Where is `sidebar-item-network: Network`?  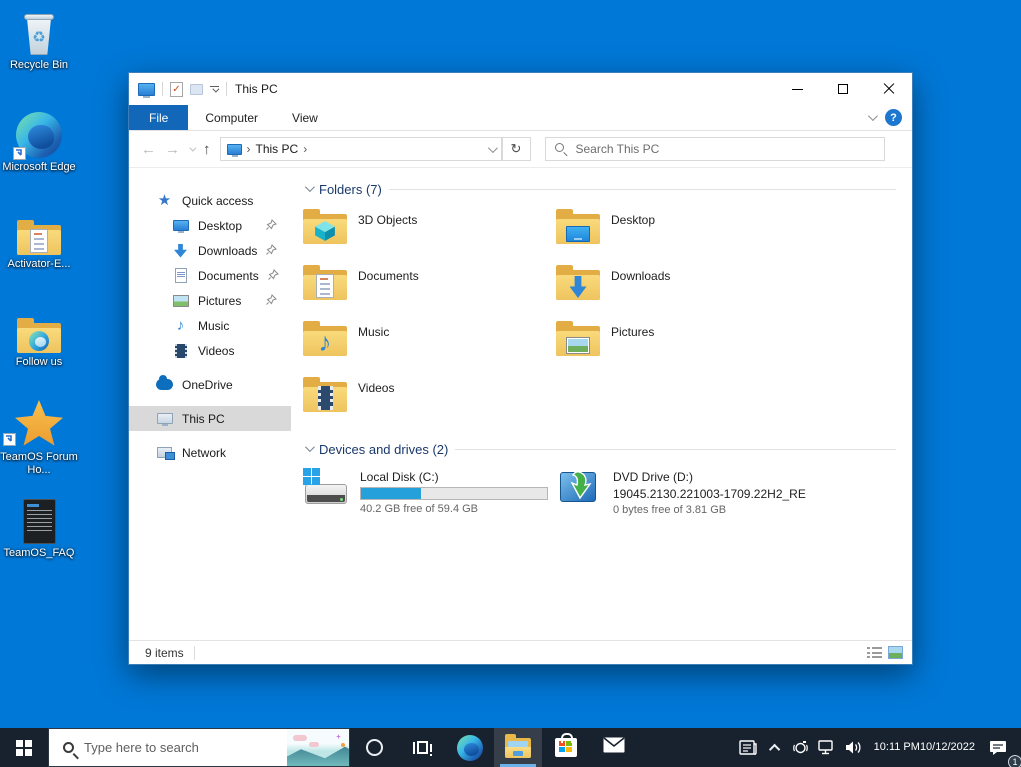
sidebar-item-network: Network is located at coordinates (210, 452).